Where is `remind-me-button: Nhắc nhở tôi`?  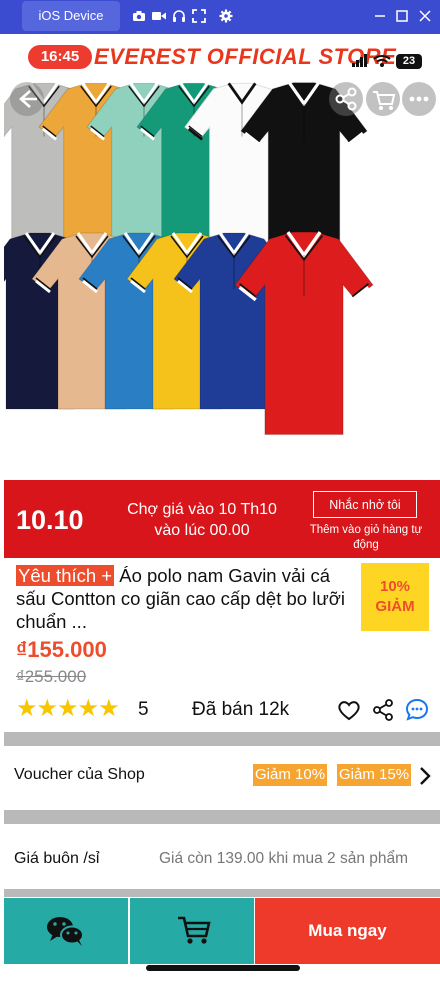
remind-me-button: Nhắc nhở tôi is located at coordinates (365, 504).